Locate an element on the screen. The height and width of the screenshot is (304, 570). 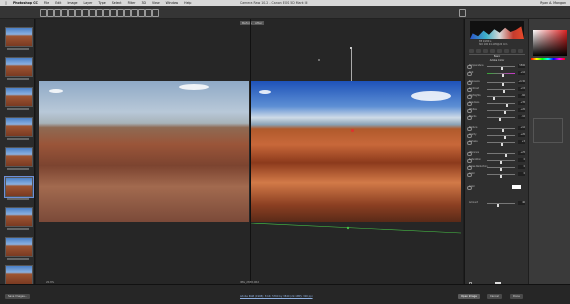
slider-value: +0.30 is located at coordinates (521, 82).